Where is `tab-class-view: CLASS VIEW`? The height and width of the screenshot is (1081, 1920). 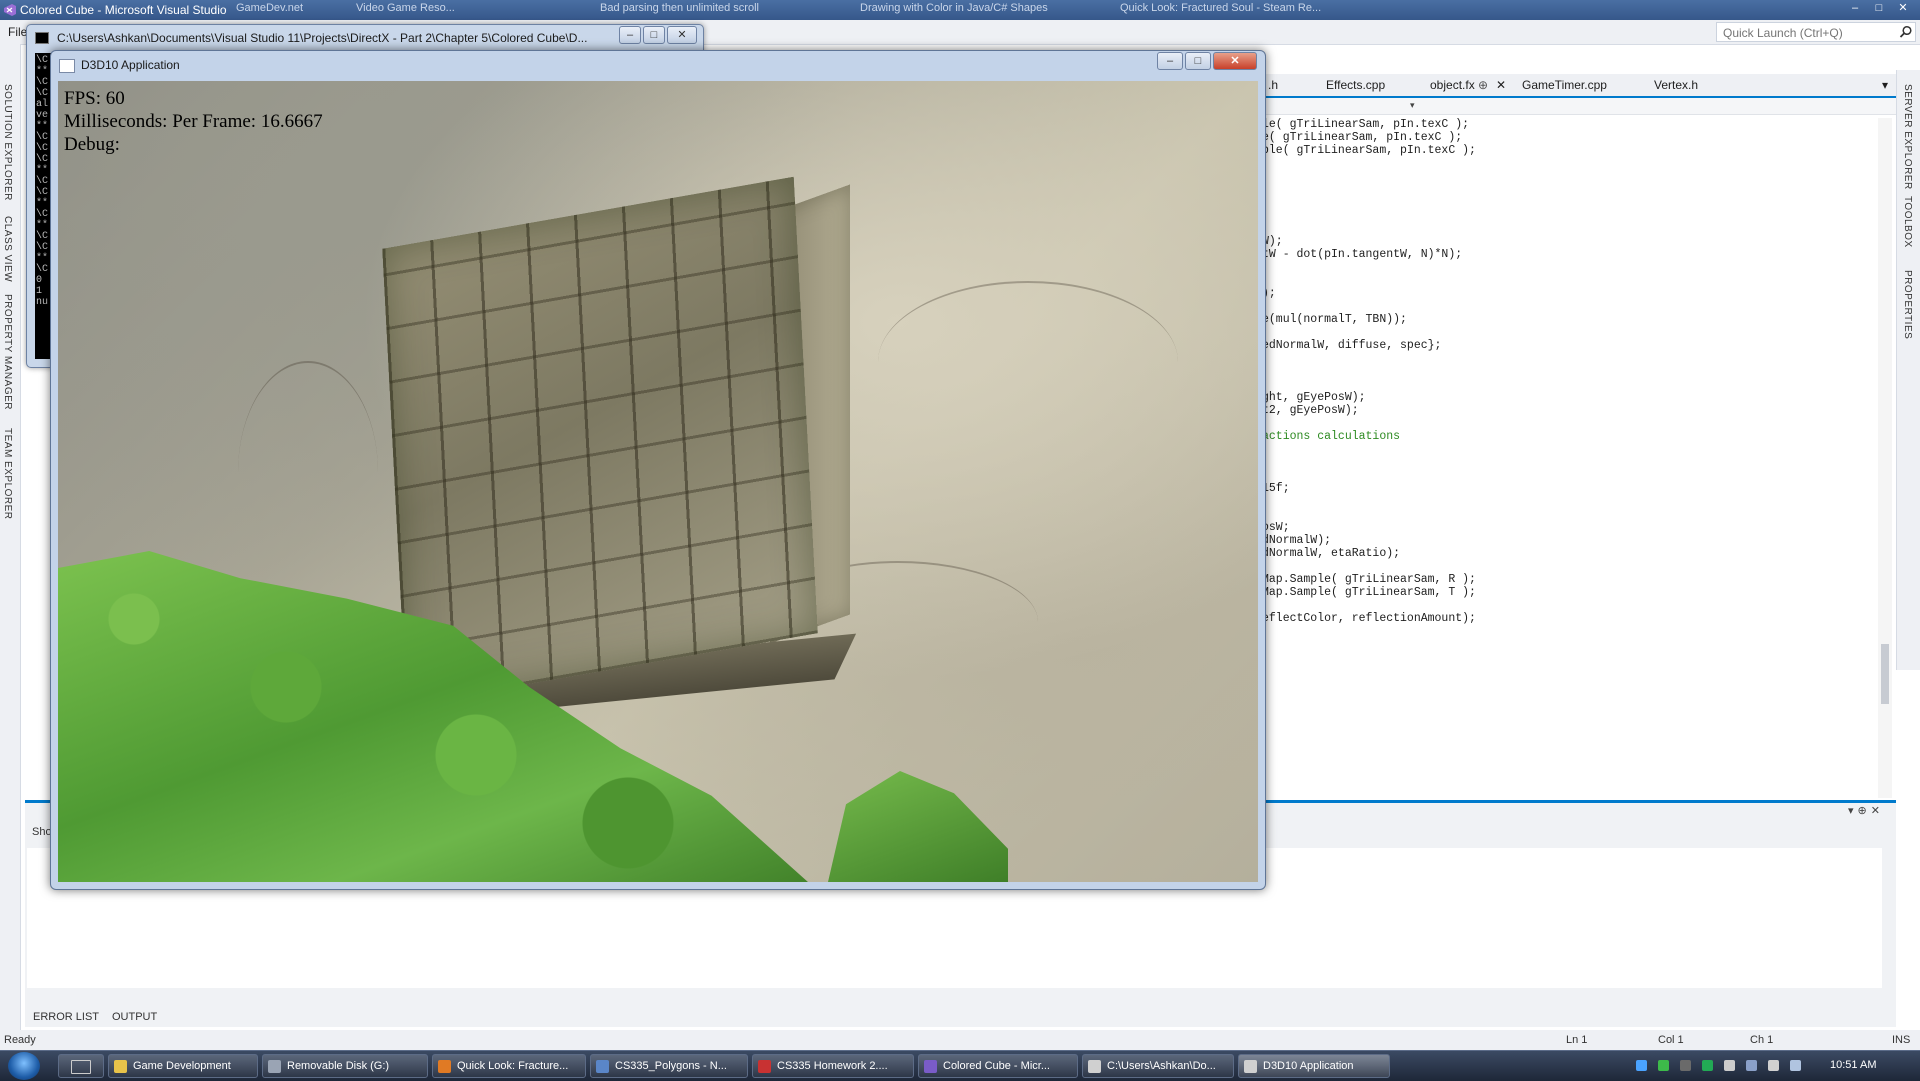
tab-class-view: CLASS VIEW is located at coordinates (7, 249).